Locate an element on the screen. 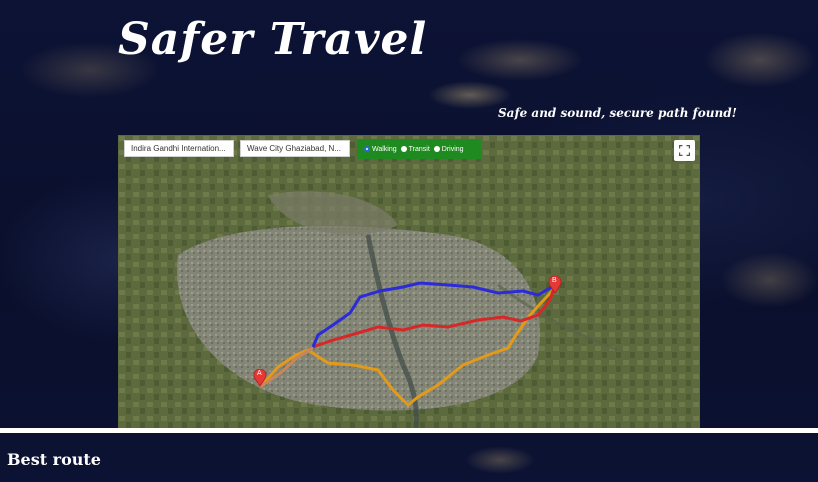 The width and height of the screenshot is (818, 482). fullscreen-button is located at coordinates (684, 150).